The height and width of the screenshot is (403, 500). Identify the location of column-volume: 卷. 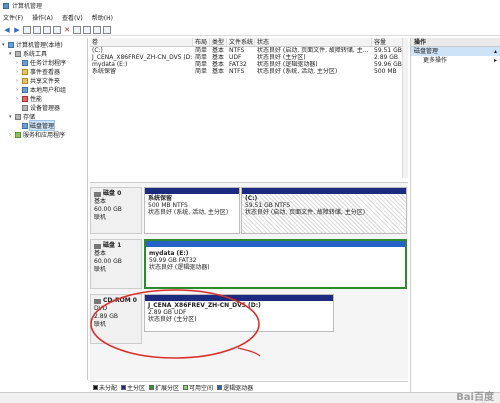
(141, 42).